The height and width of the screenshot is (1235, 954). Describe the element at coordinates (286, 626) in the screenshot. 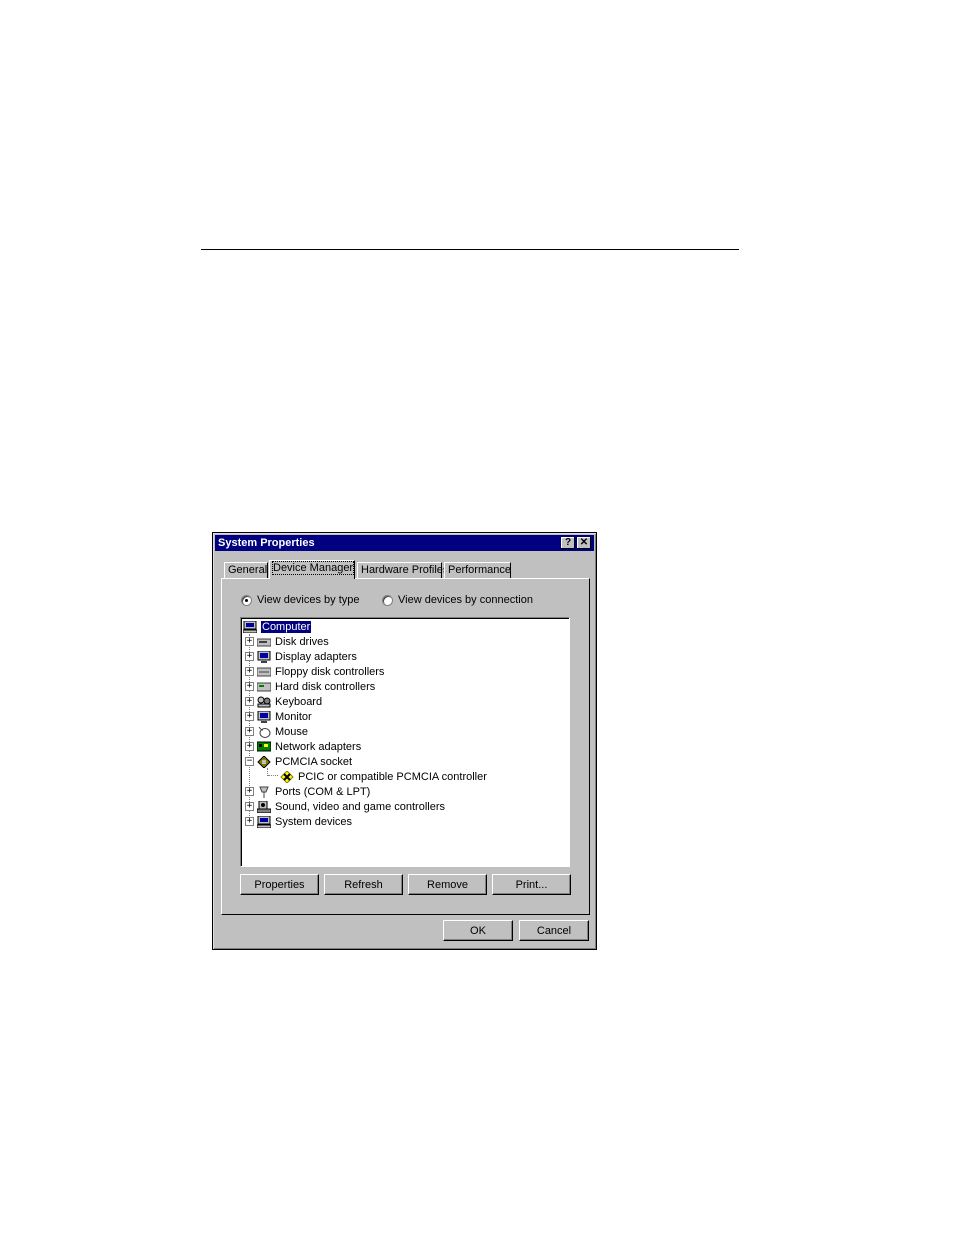

I see `tree-root-label: Computer` at that location.